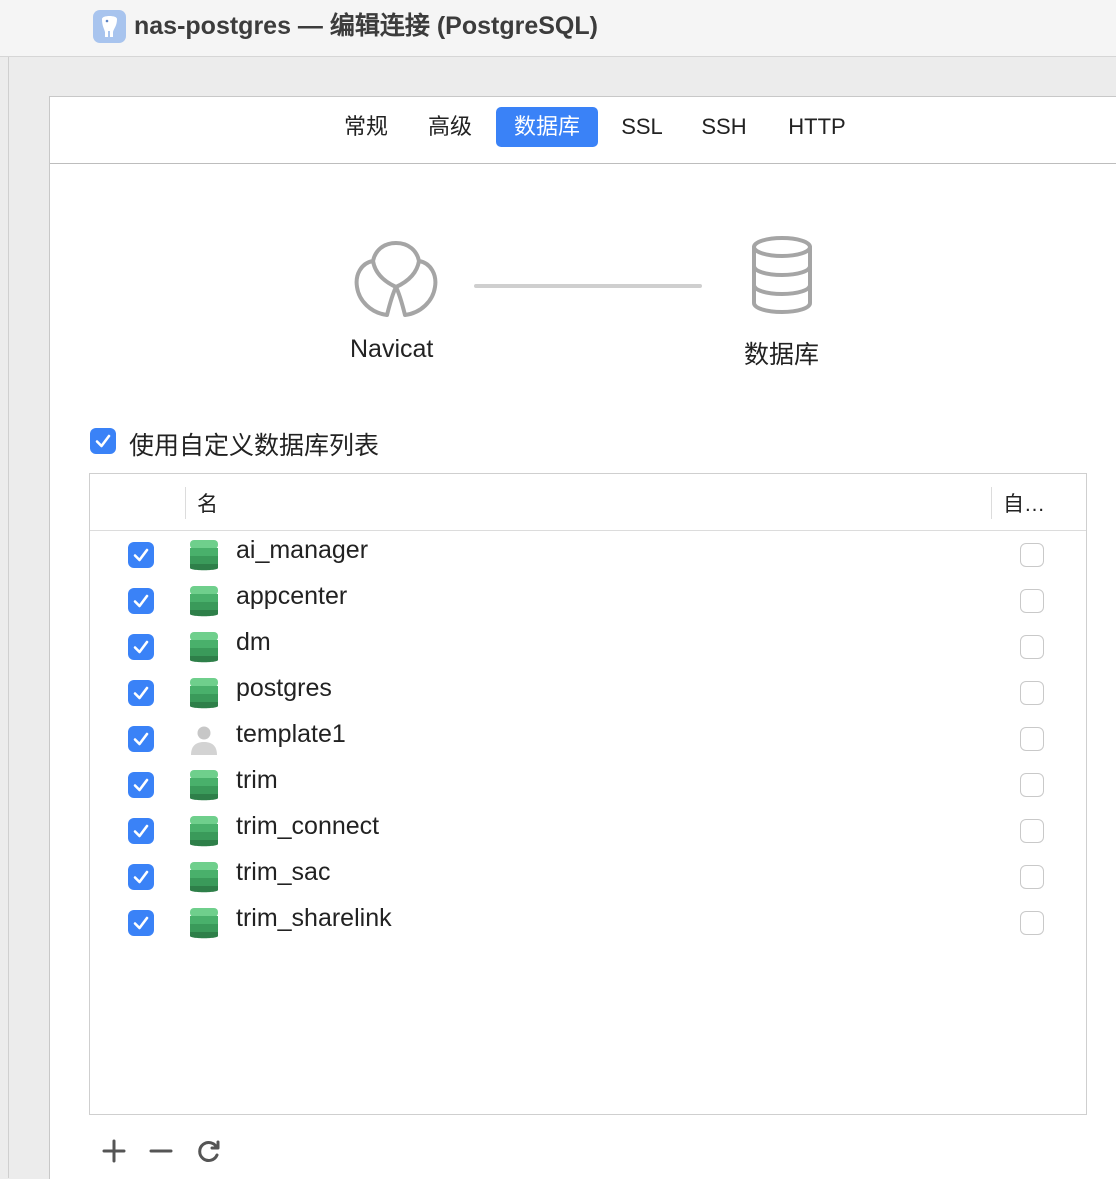 The height and width of the screenshot is (1179, 1116). I want to click on database-name: appcenter, so click(292, 596).